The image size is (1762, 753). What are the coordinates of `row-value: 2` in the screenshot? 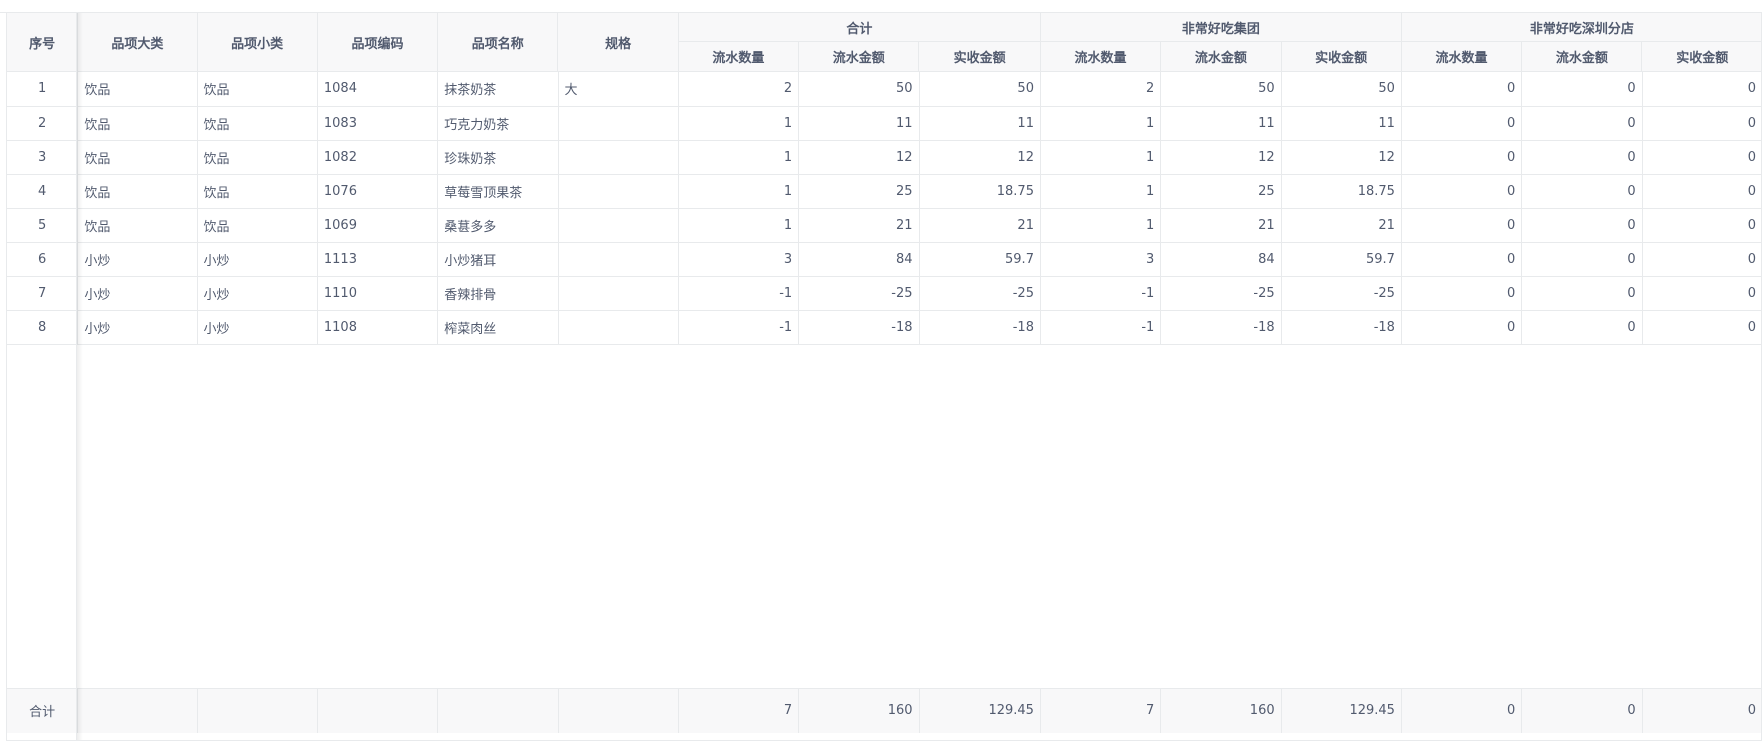 It's located at (739, 89).